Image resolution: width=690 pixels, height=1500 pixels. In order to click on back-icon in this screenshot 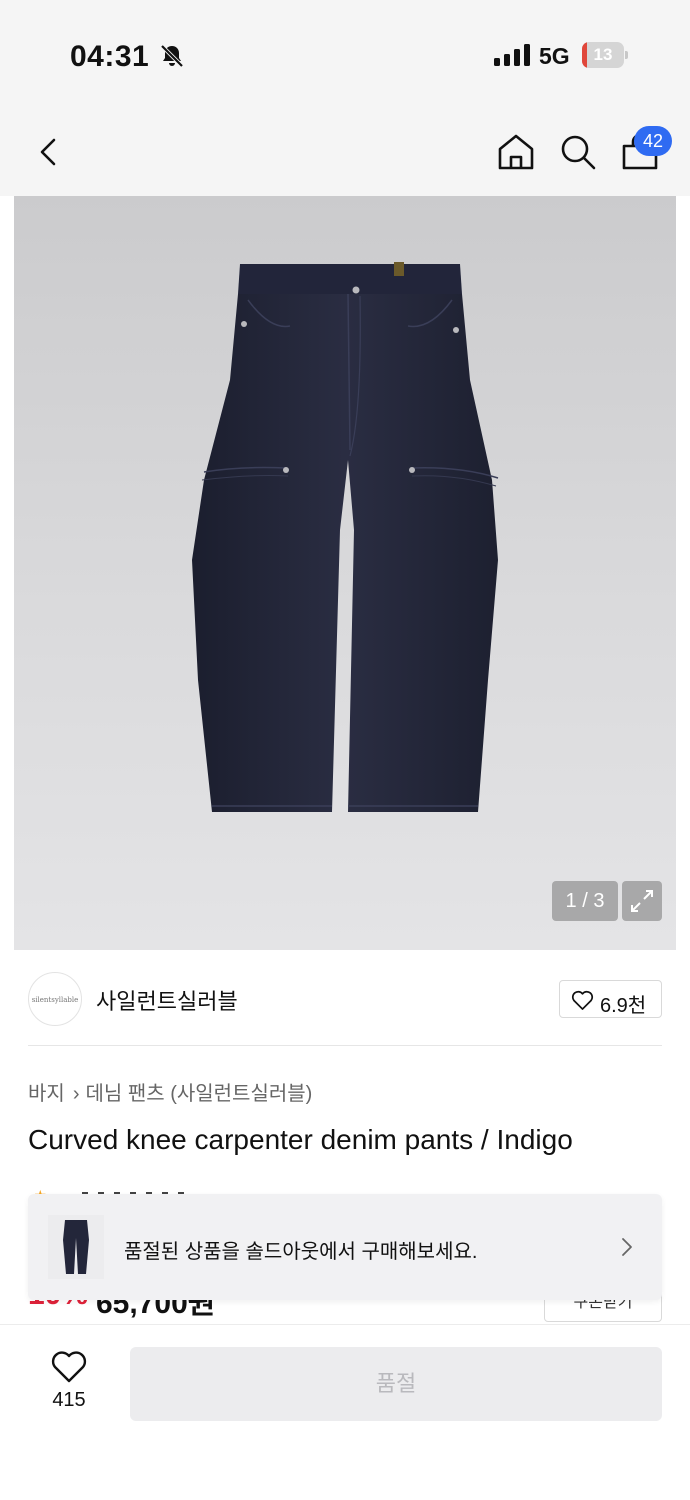, I will do `click(50, 152)`.